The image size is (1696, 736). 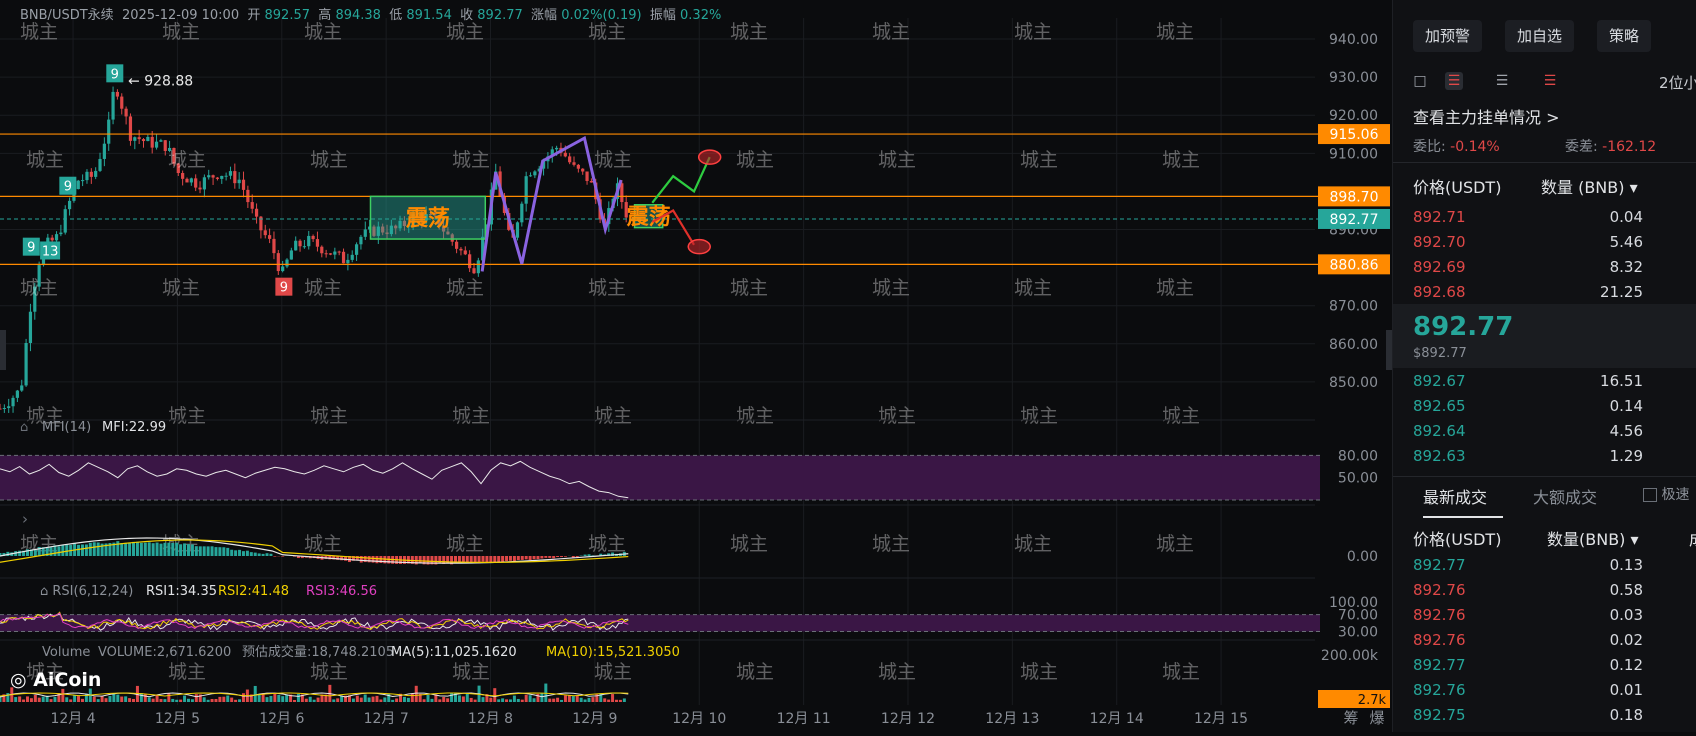 I want to click on ask-row: 892.705.46, so click(x=1554, y=245).